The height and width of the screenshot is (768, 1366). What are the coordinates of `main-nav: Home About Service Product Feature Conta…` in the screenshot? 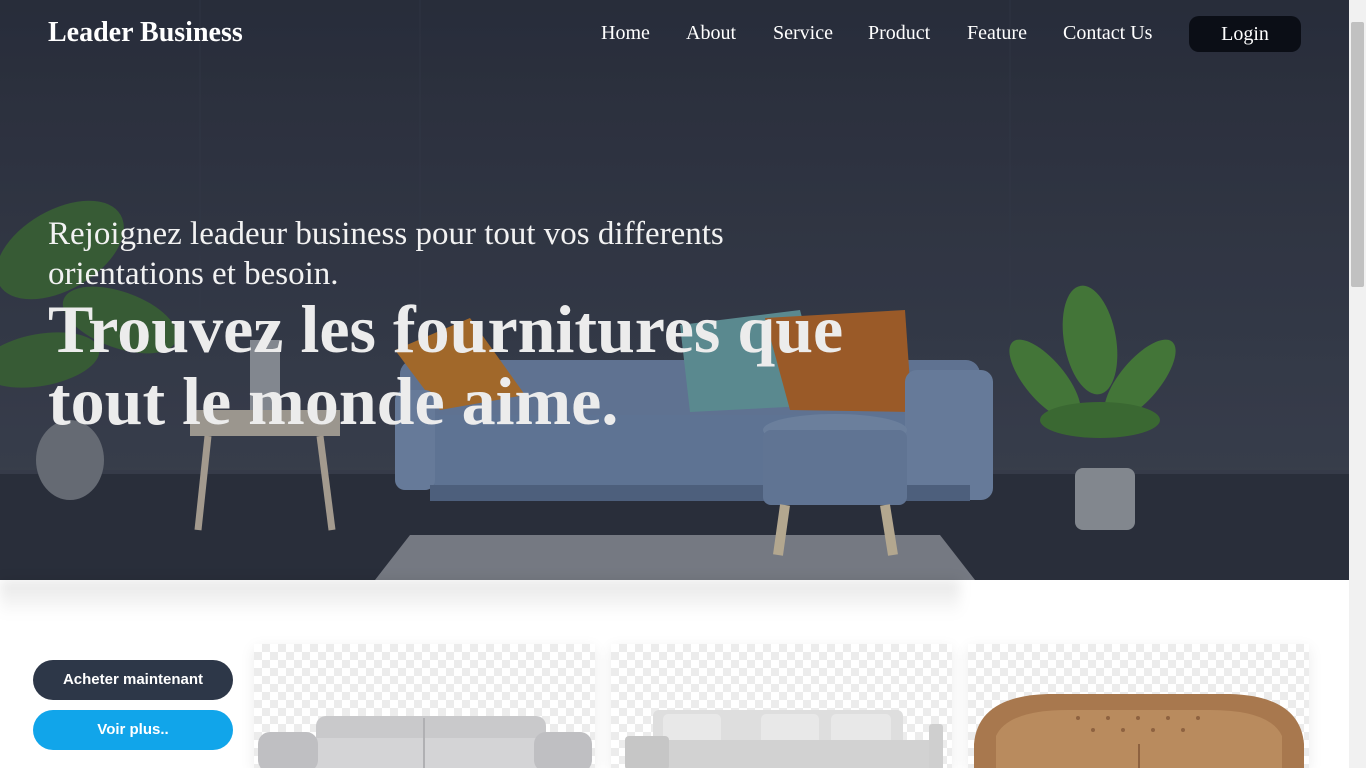 It's located at (674, 35).